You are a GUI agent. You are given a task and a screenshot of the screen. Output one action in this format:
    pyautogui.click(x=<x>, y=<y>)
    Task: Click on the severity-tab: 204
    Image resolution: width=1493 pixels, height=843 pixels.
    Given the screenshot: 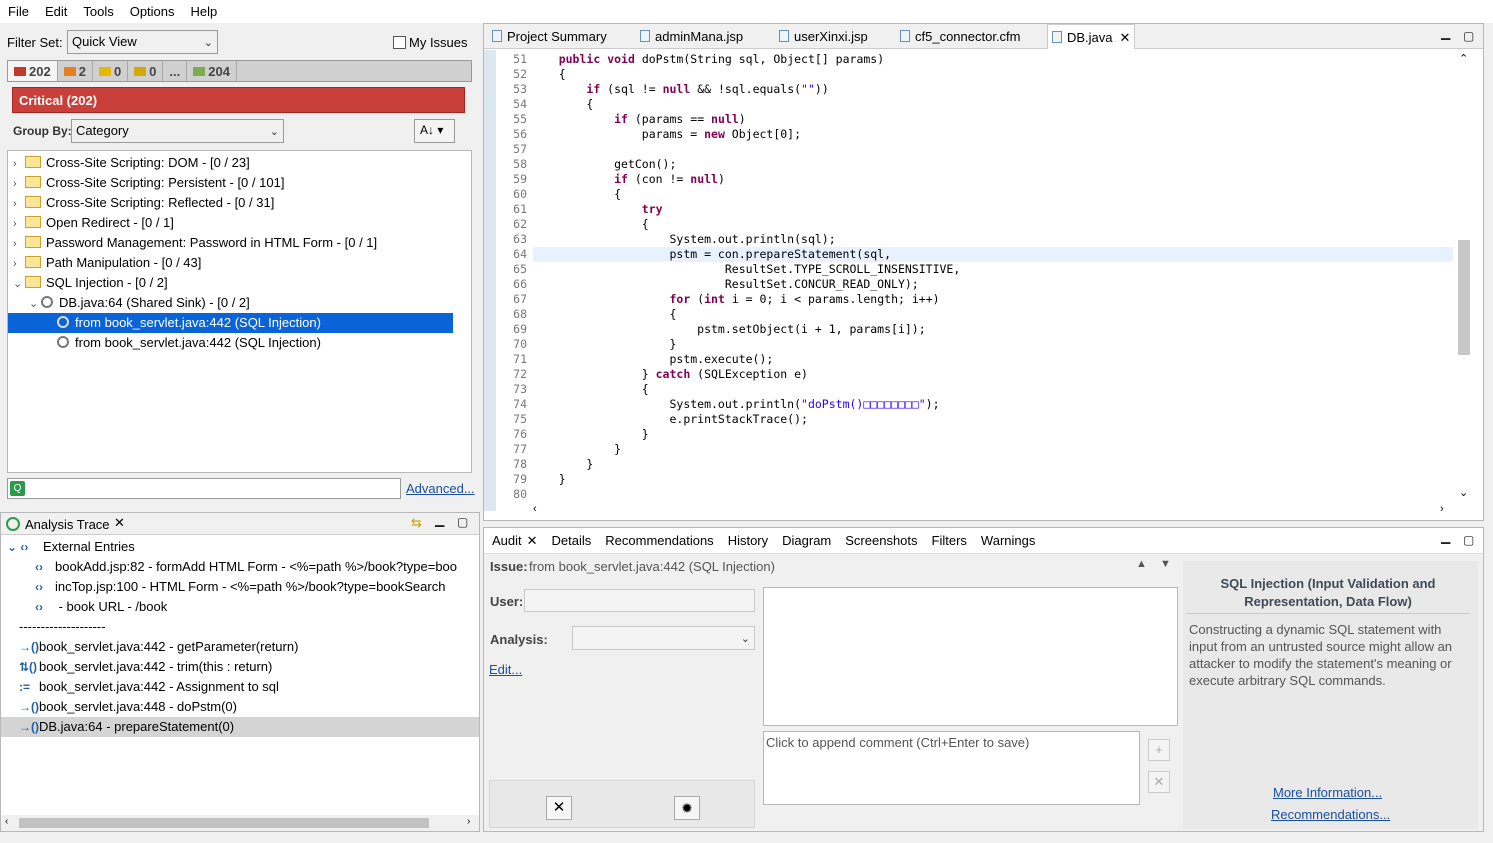 What is the action you would take?
    pyautogui.click(x=212, y=71)
    